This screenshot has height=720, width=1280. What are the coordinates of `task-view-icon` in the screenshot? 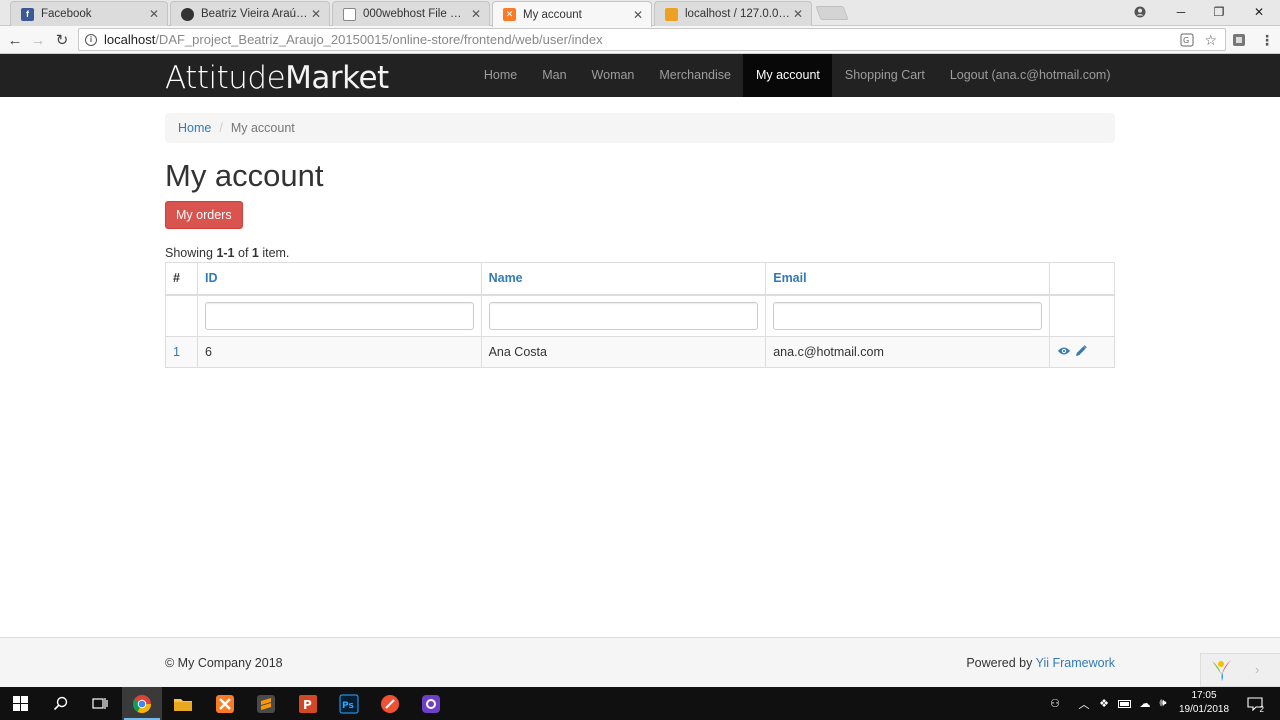 It's located at (100, 703).